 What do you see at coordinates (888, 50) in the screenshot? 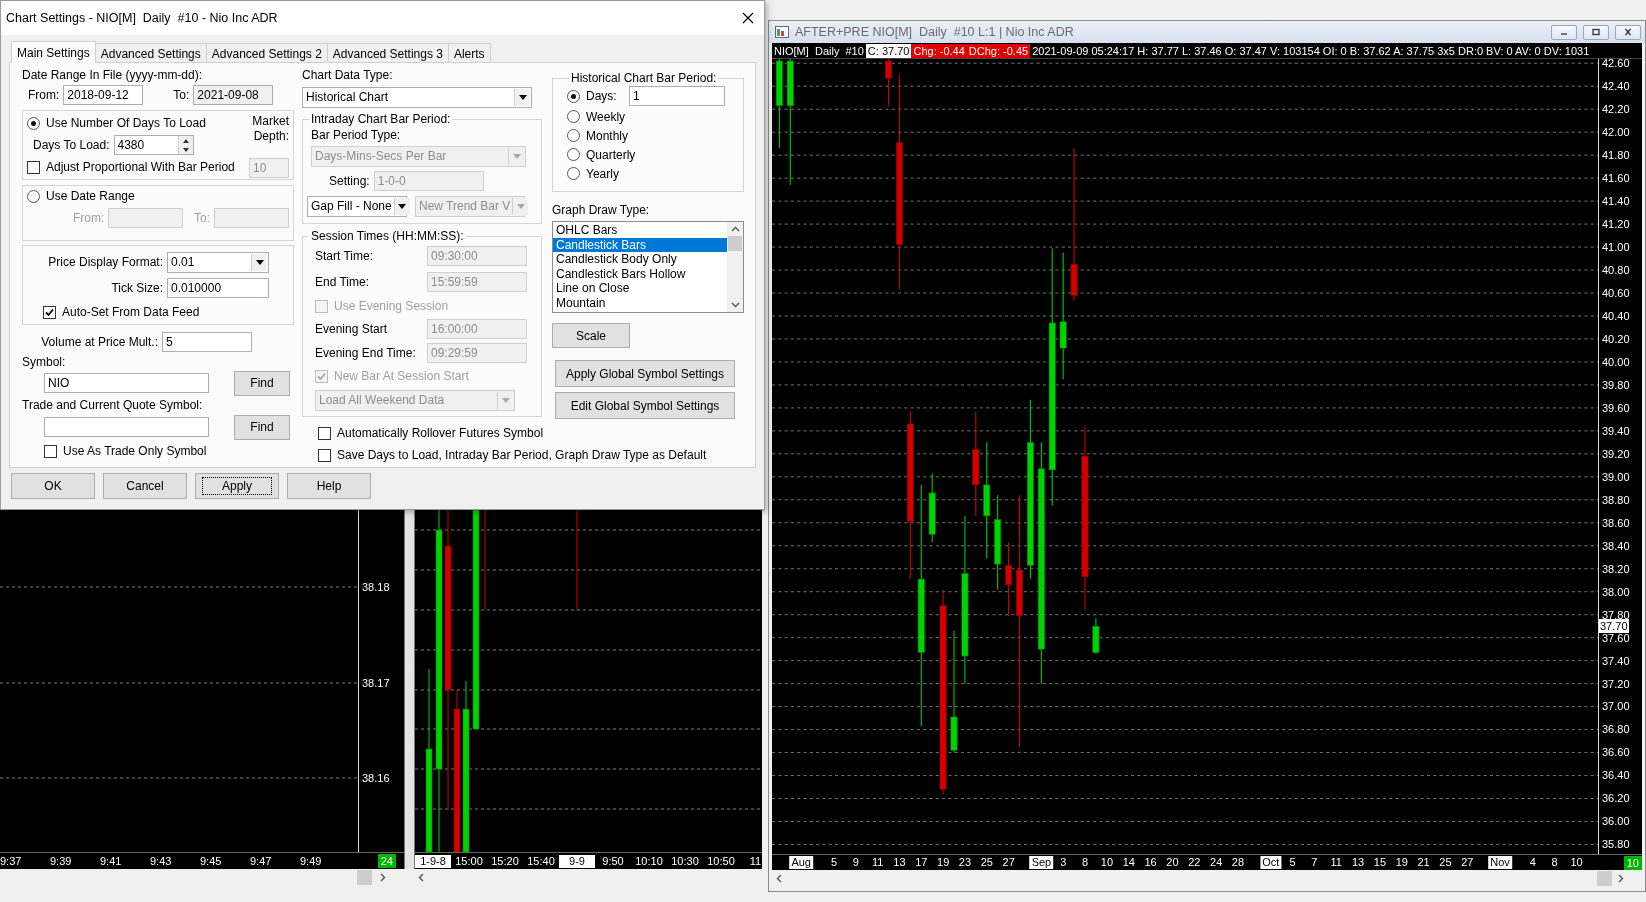
I see `last-price: C: 37.70` at bounding box center [888, 50].